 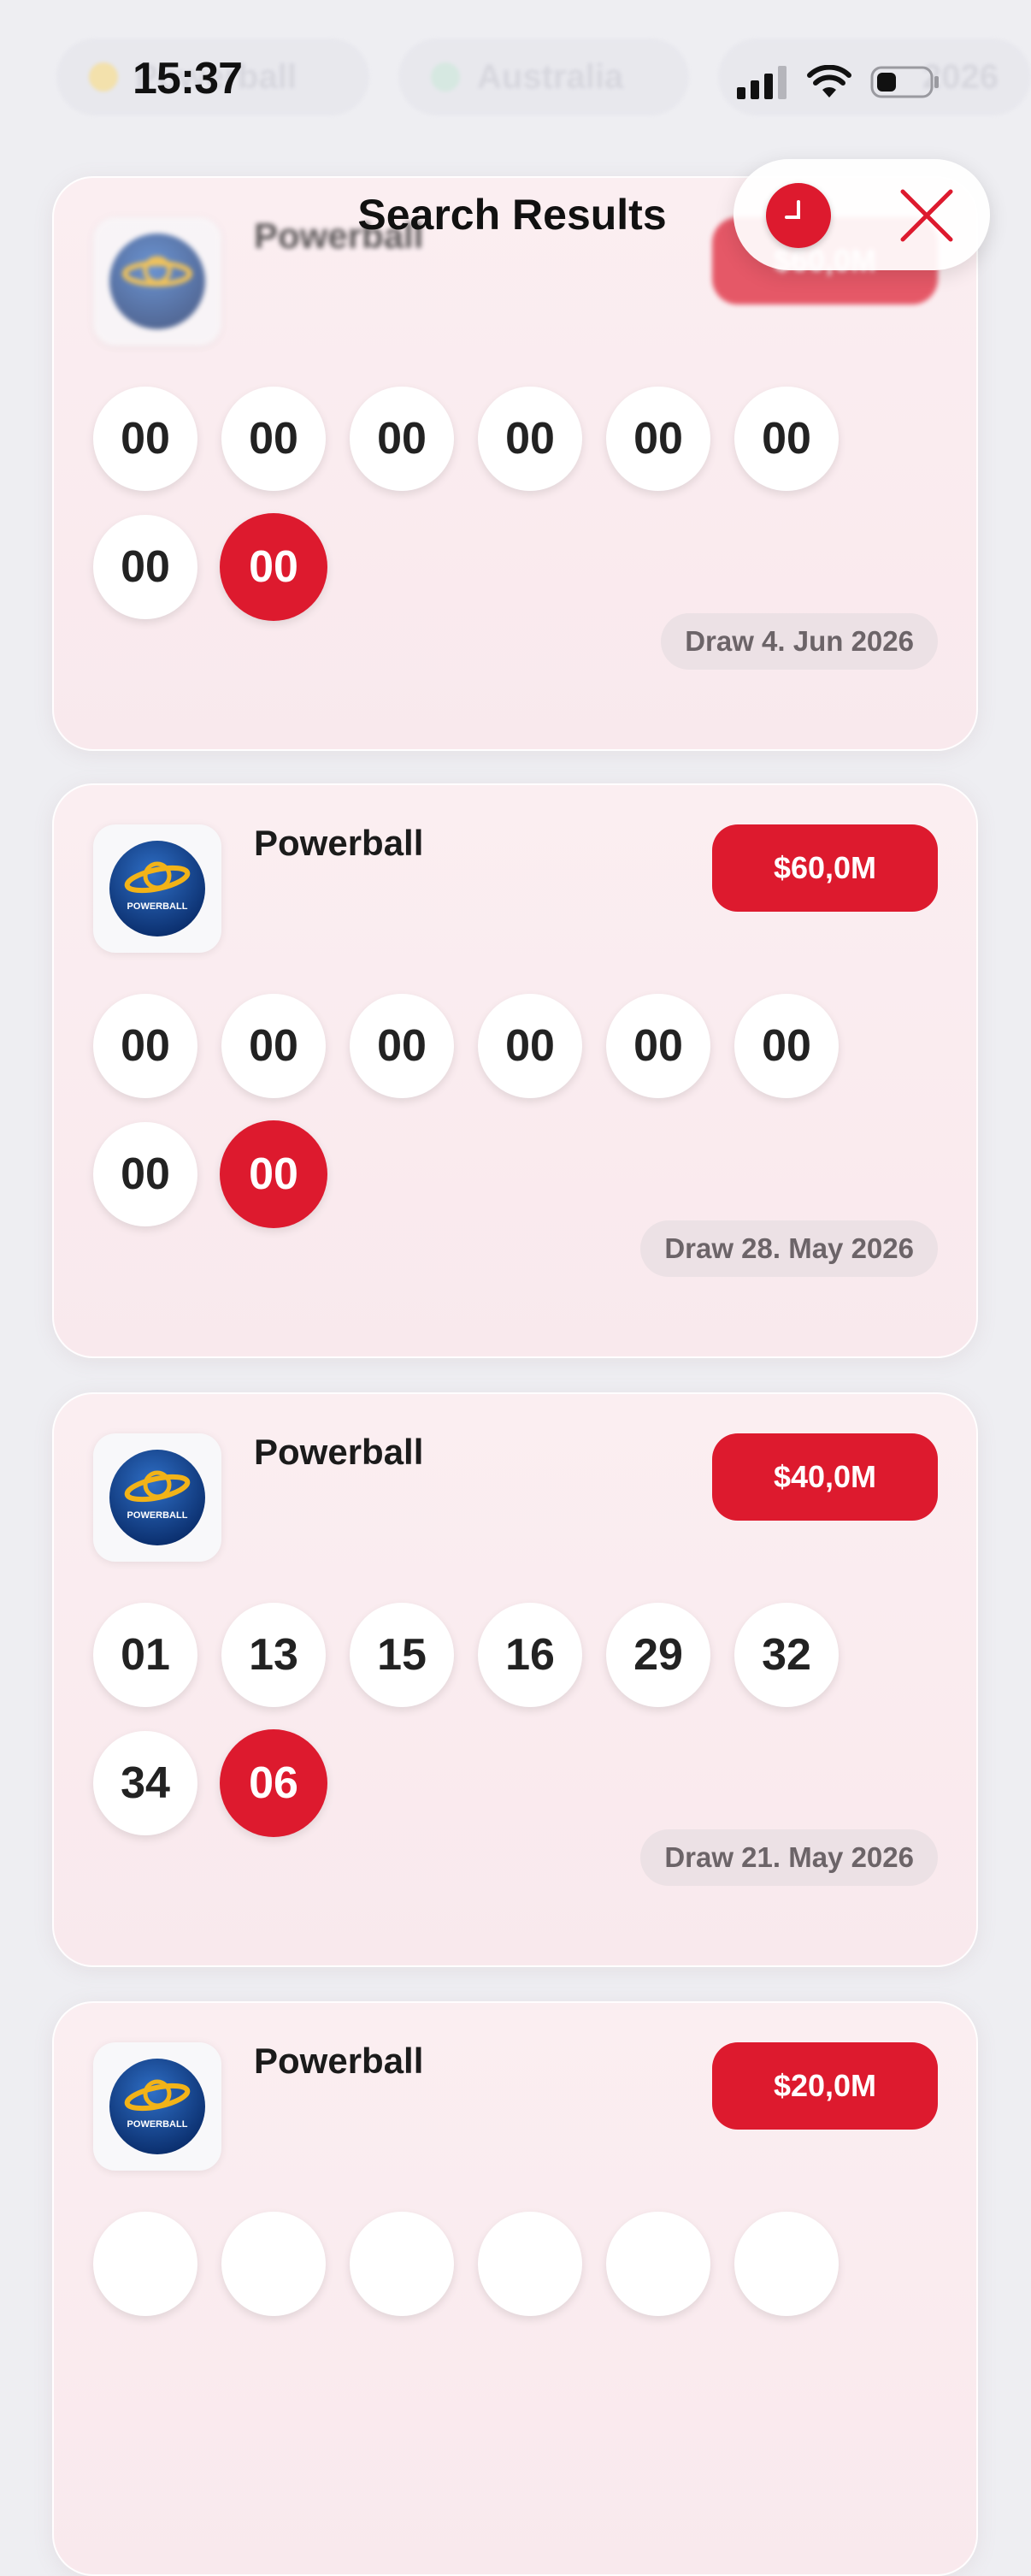 What do you see at coordinates (274, 1655) in the screenshot?
I see `number-ball: 13` at bounding box center [274, 1655].